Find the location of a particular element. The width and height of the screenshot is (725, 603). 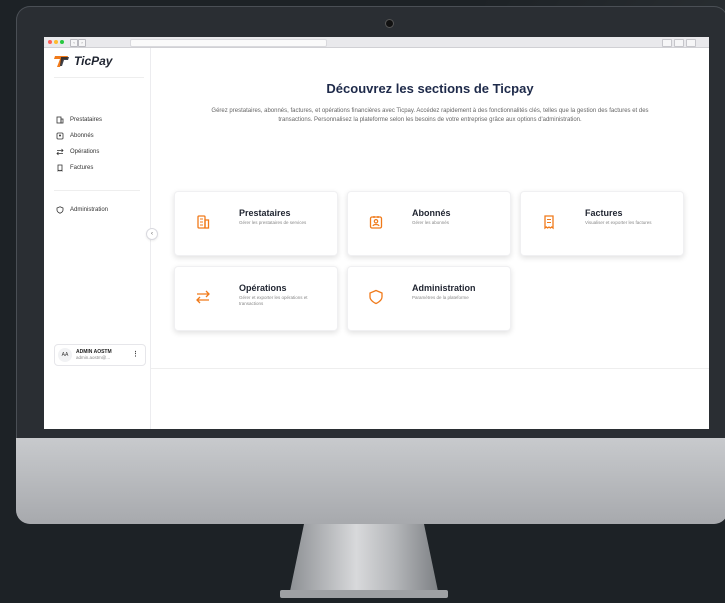

user-card: AA ADMIN AOSTM admin.aostm@... ⋮ is located at coordinates (100, 355).